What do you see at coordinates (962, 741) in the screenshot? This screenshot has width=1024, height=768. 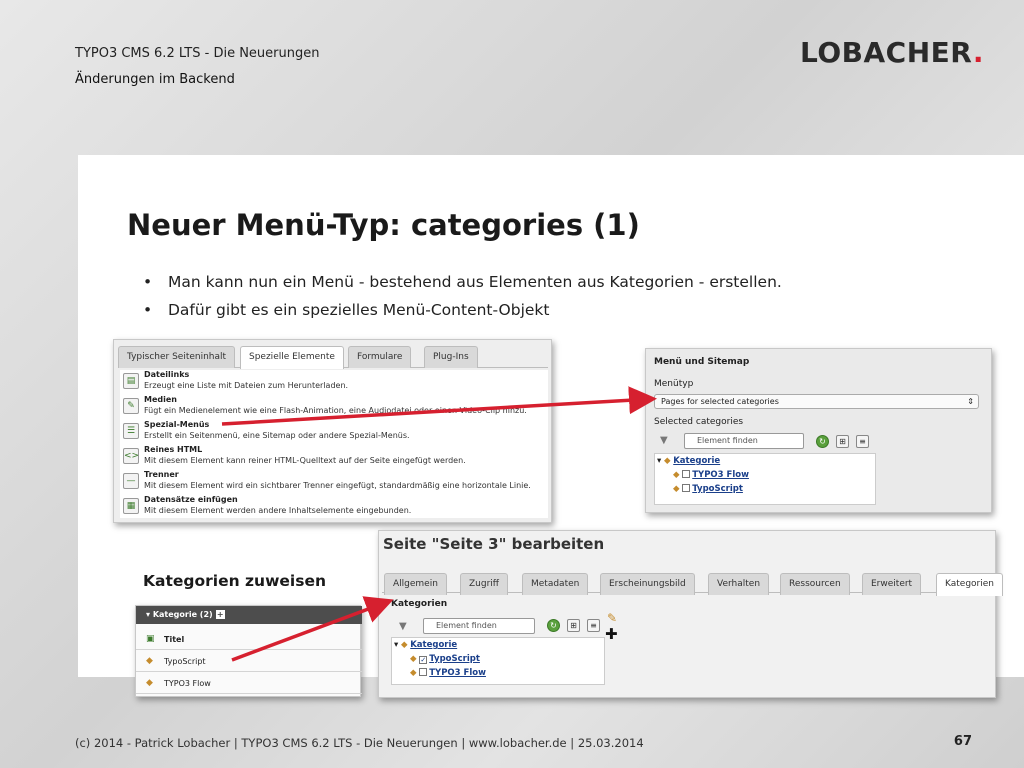 I see `page-number: 67` at bounding box center [962, 741].